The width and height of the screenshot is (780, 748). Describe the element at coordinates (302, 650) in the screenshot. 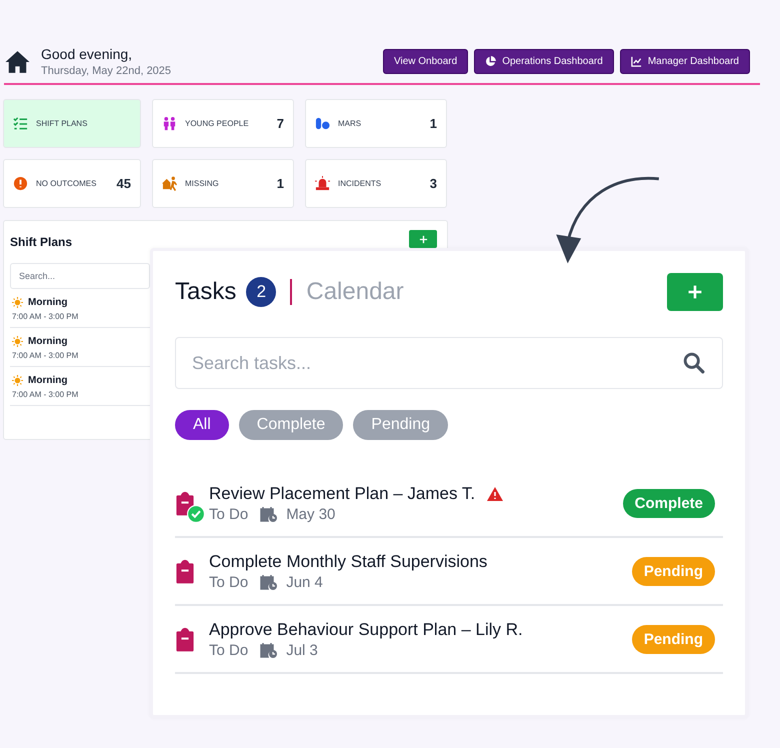

I see `due-date: Jul 3` at that location.